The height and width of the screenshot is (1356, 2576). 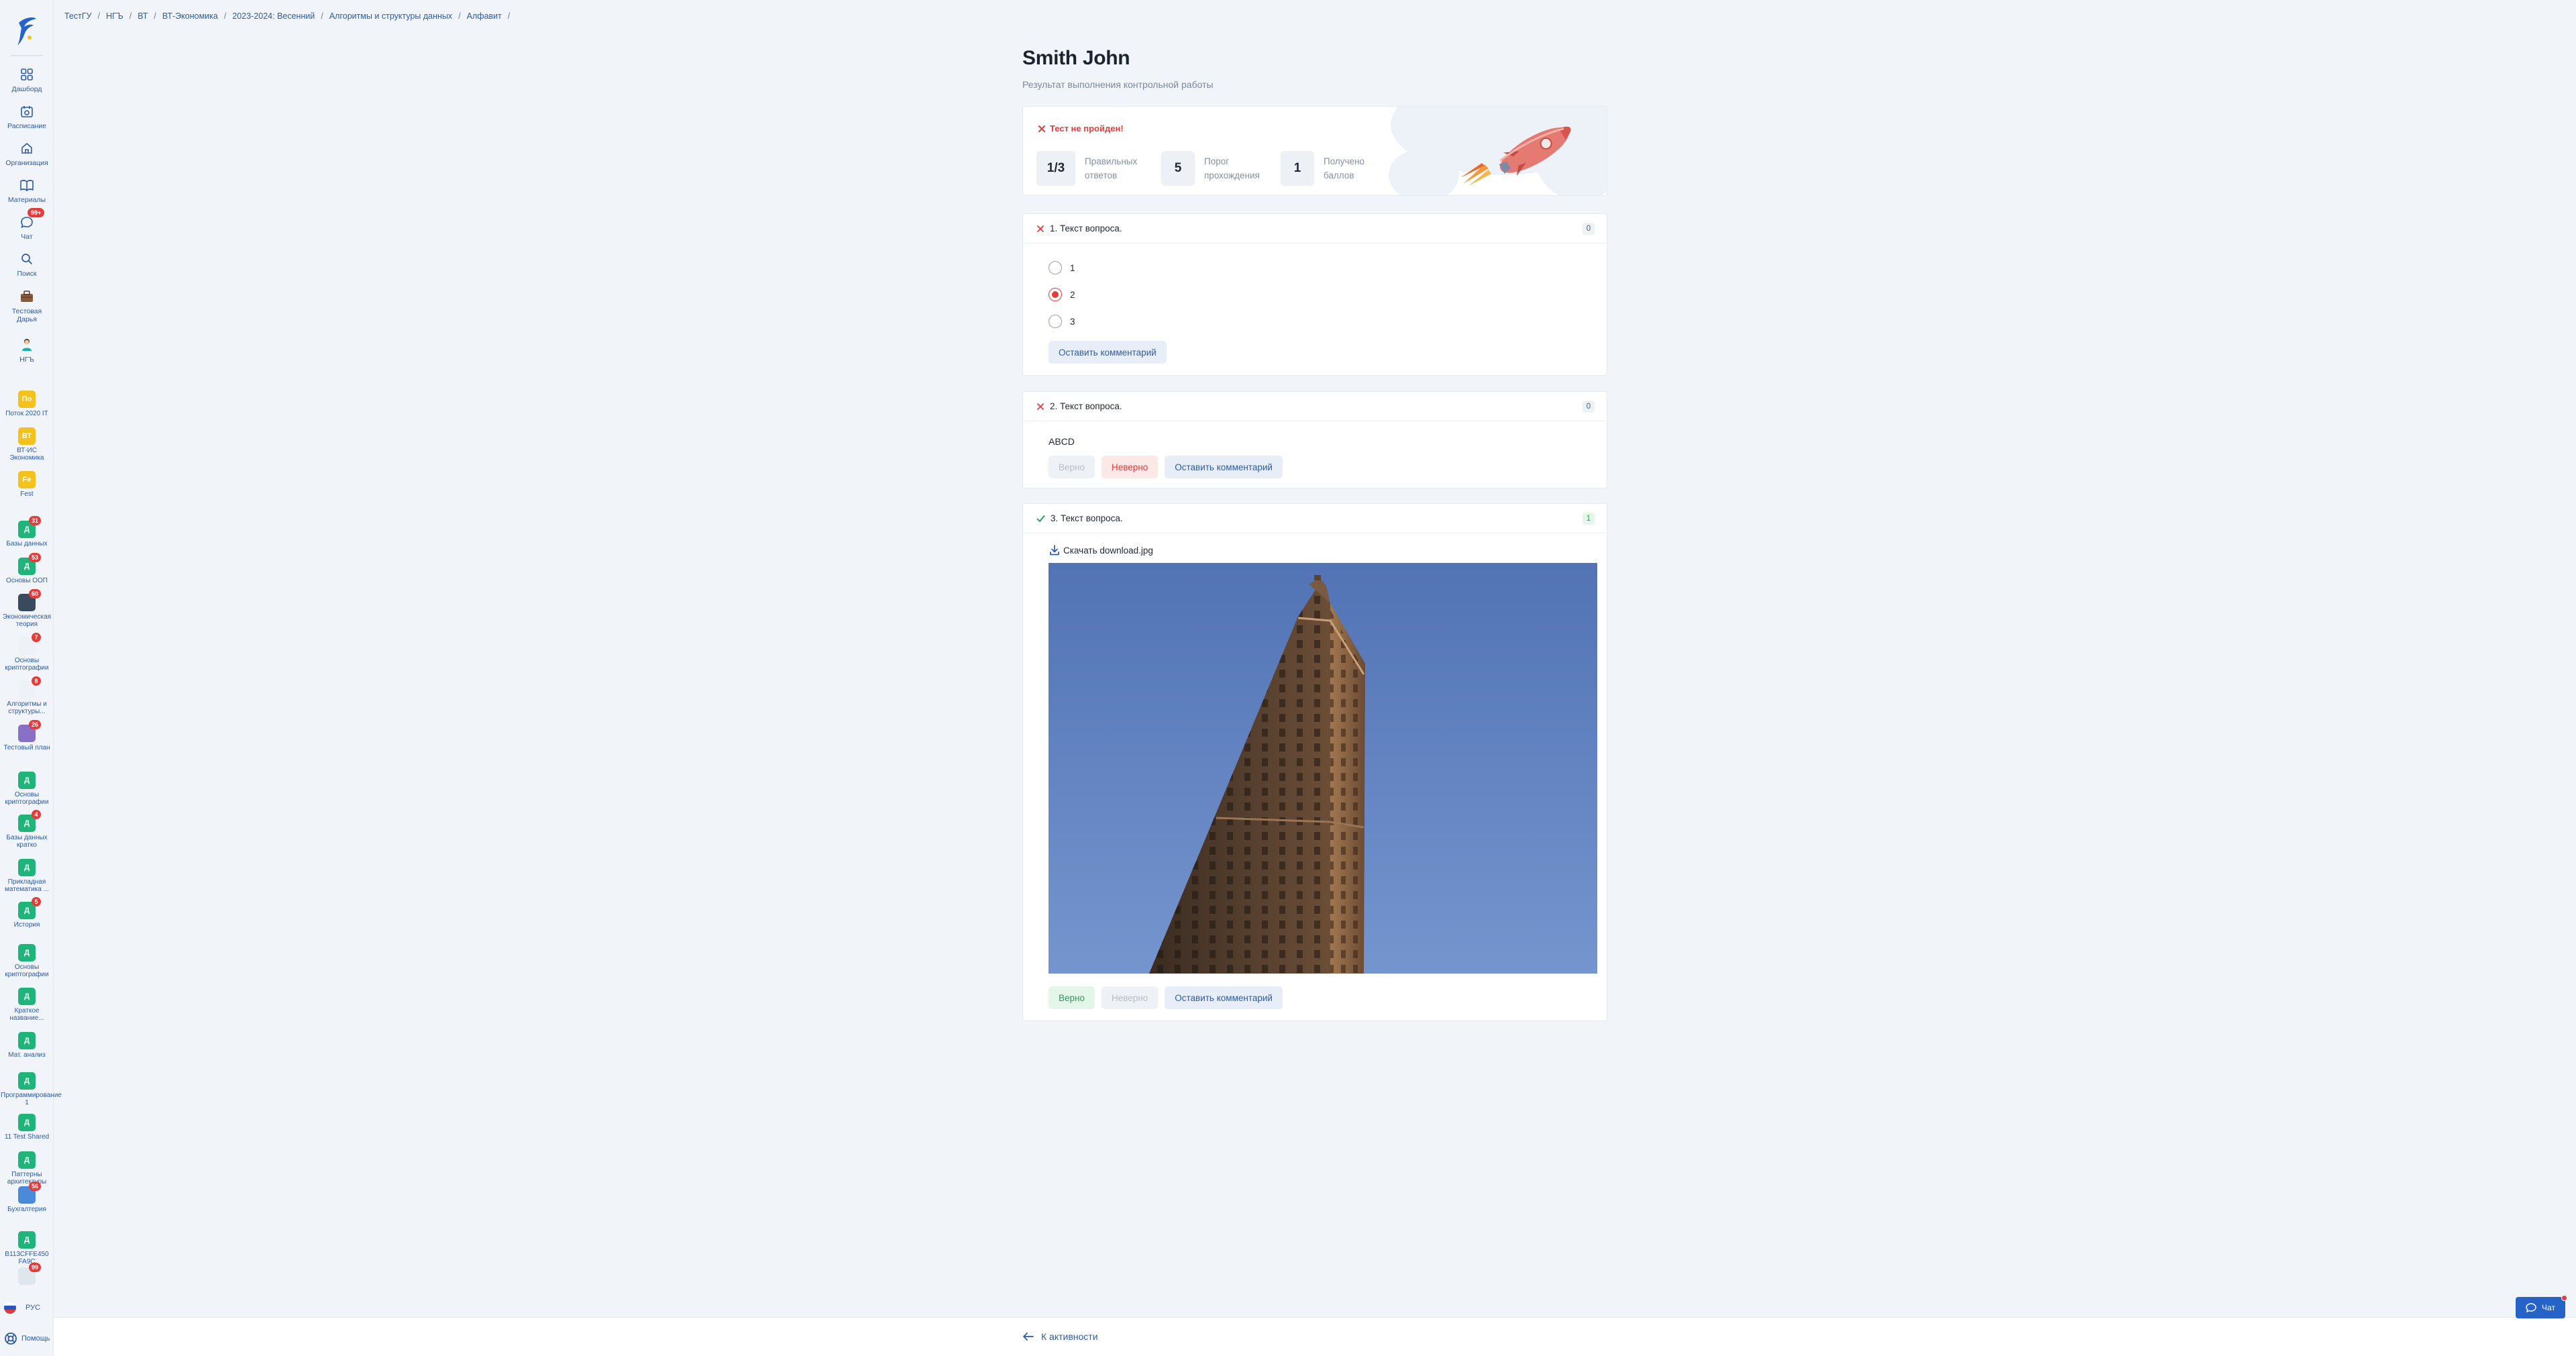 What do you see at coordinates (27, 652) in the screenshot?
I see `sidebar-course-item: 7 Основы криптографии` at bounding box center [27, 652].